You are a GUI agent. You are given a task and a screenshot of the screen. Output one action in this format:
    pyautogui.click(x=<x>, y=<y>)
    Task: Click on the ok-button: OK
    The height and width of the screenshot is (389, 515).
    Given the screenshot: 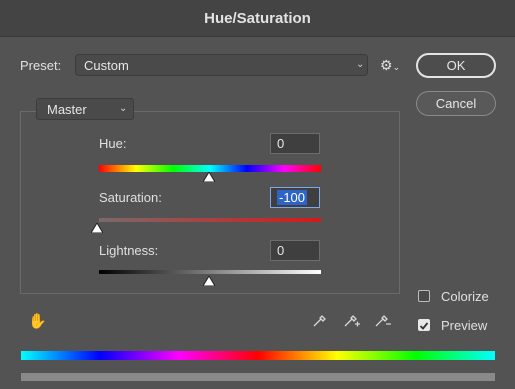 What is the action you would take?
    pyautogui.click(x=456, y=65)
    